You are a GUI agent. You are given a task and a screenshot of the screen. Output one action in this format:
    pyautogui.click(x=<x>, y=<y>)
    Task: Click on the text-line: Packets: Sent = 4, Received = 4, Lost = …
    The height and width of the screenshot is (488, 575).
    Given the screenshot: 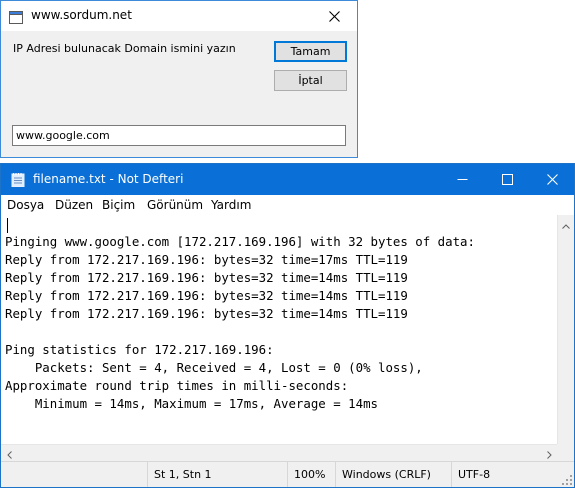 What is the action you would take?
    pyautogui.click(x=214, y=367)
    